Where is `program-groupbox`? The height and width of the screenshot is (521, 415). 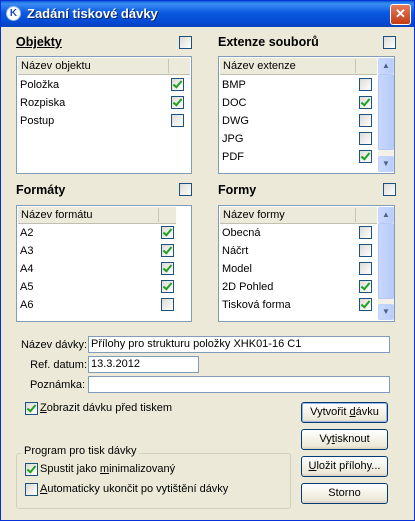
program-groupbox is located at coordinates (153, 481).